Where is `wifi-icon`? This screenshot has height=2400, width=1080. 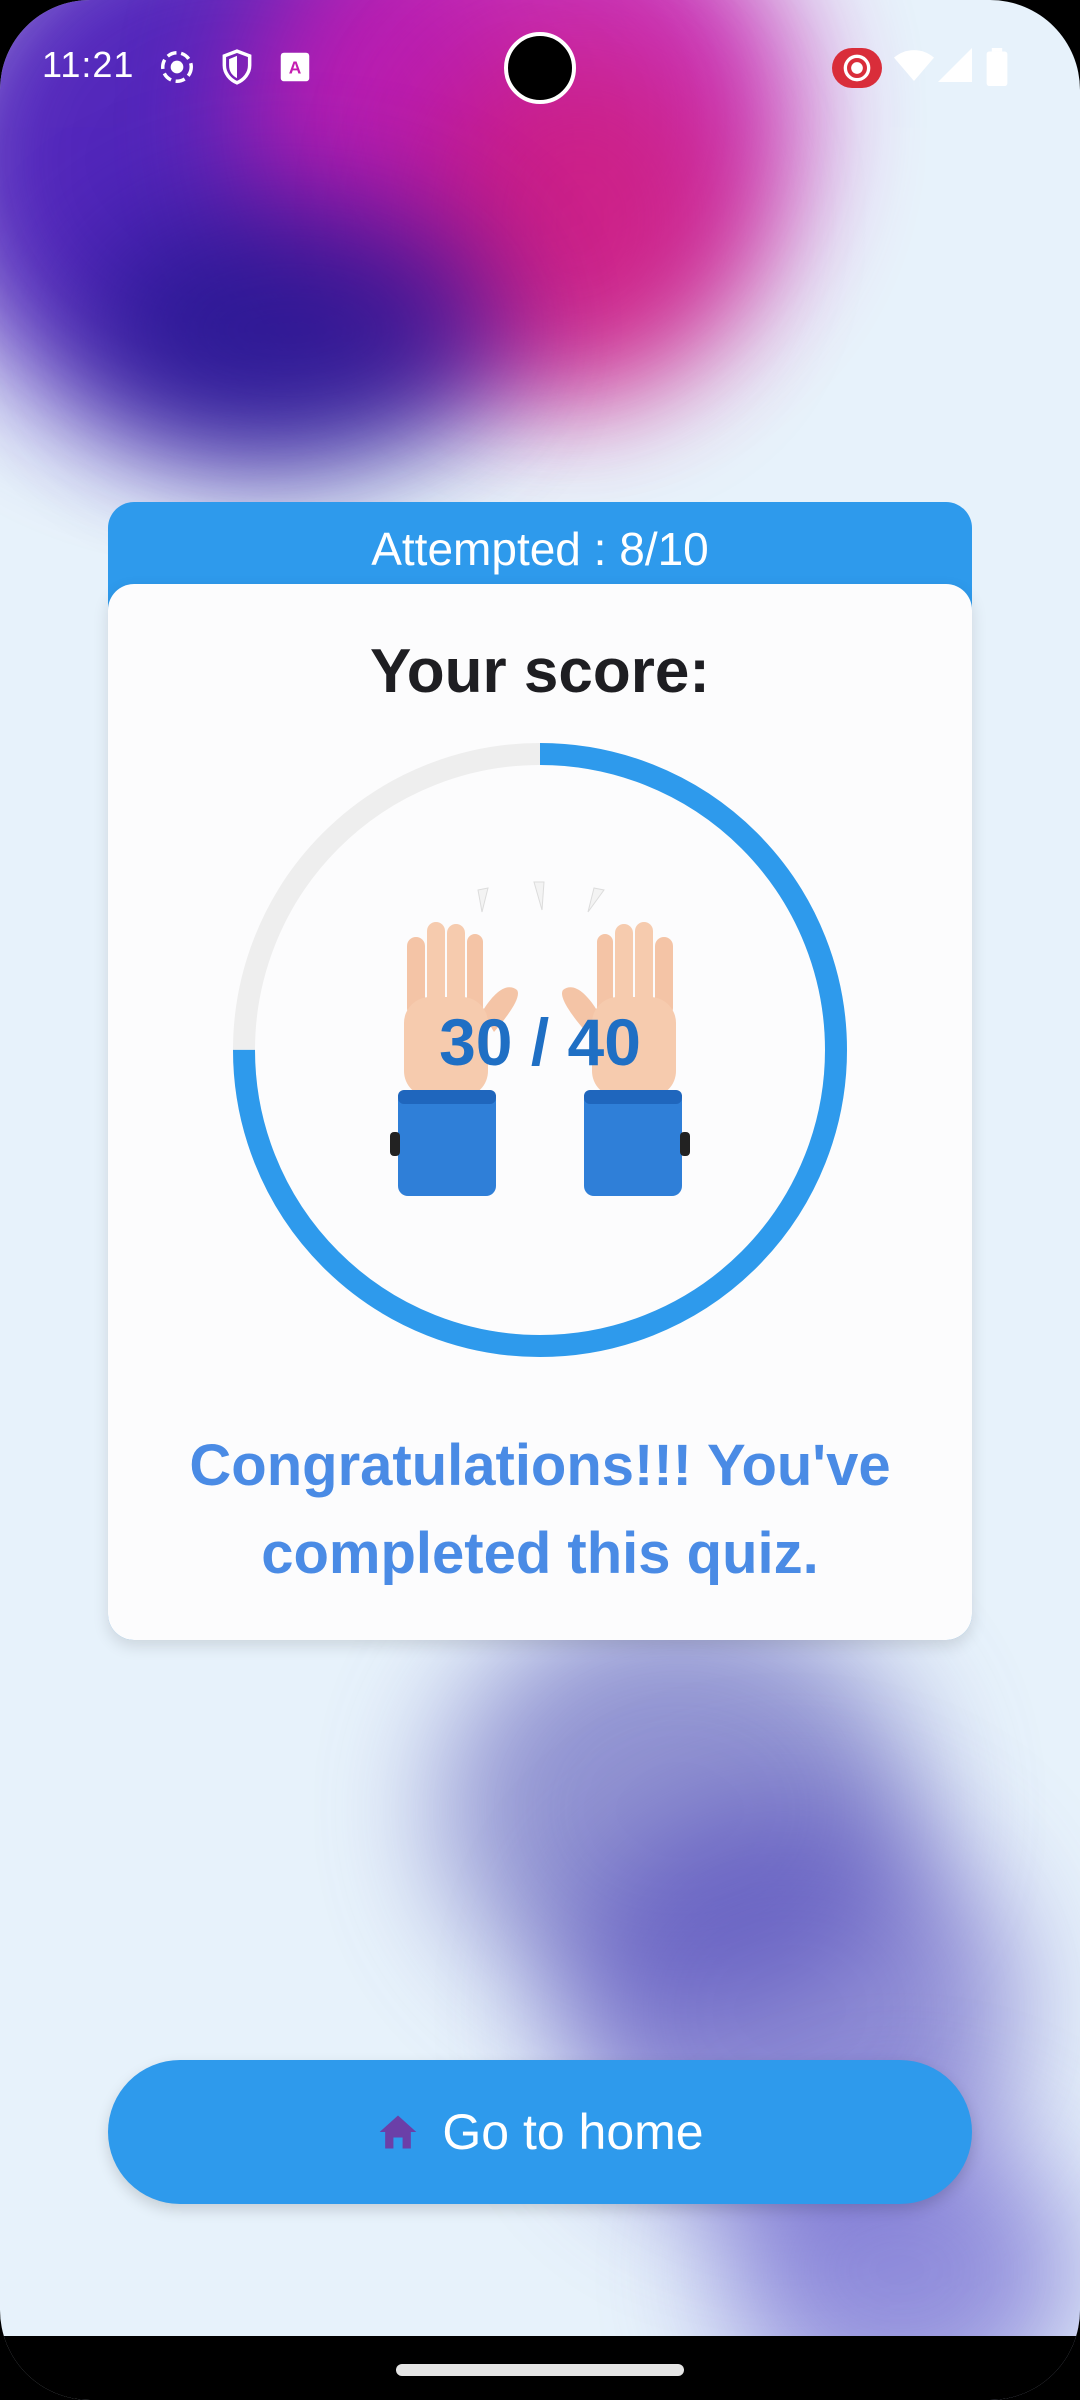
wifi-icon is located at coordinates (914, 65).